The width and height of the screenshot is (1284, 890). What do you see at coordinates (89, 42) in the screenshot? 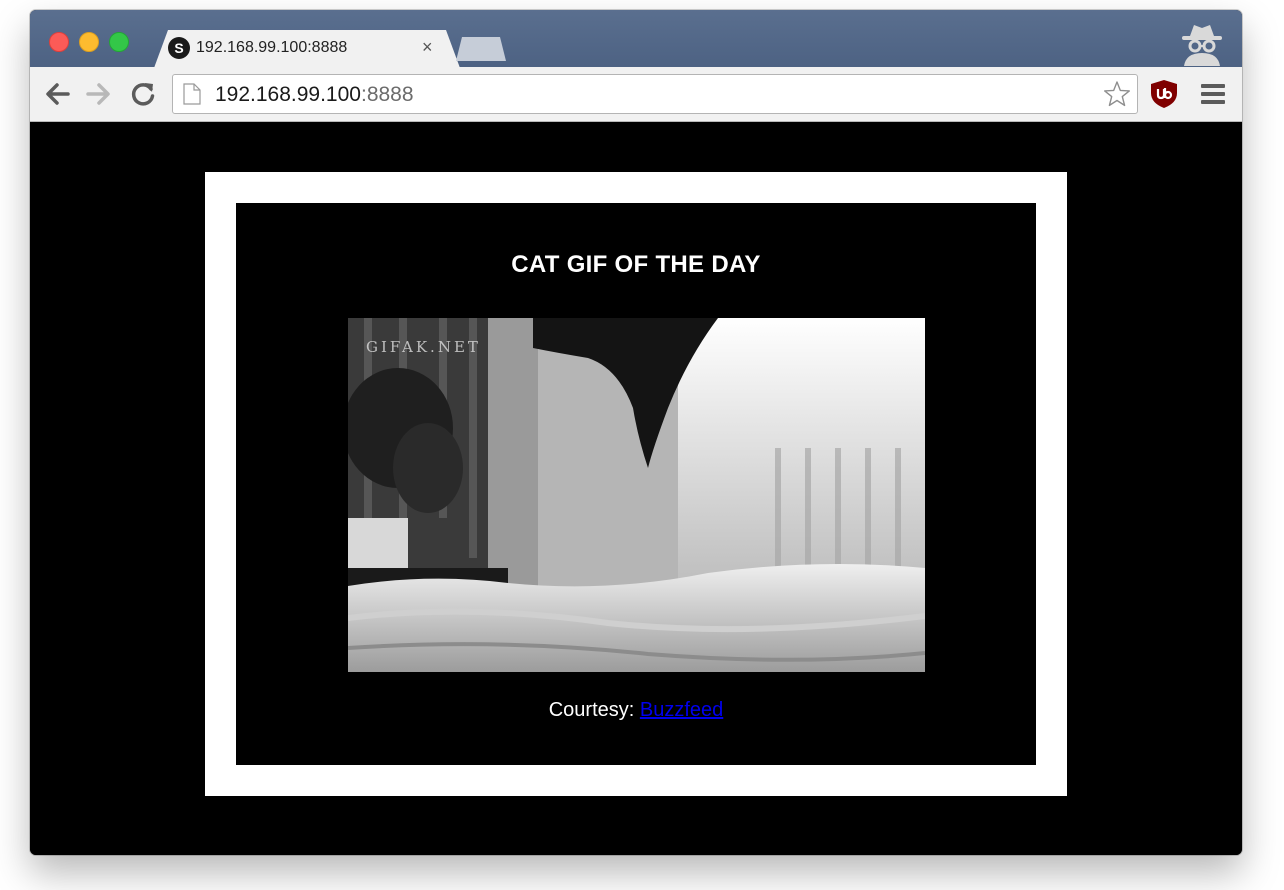
I see `window-minimize-button` at bounding box center [89, 42].